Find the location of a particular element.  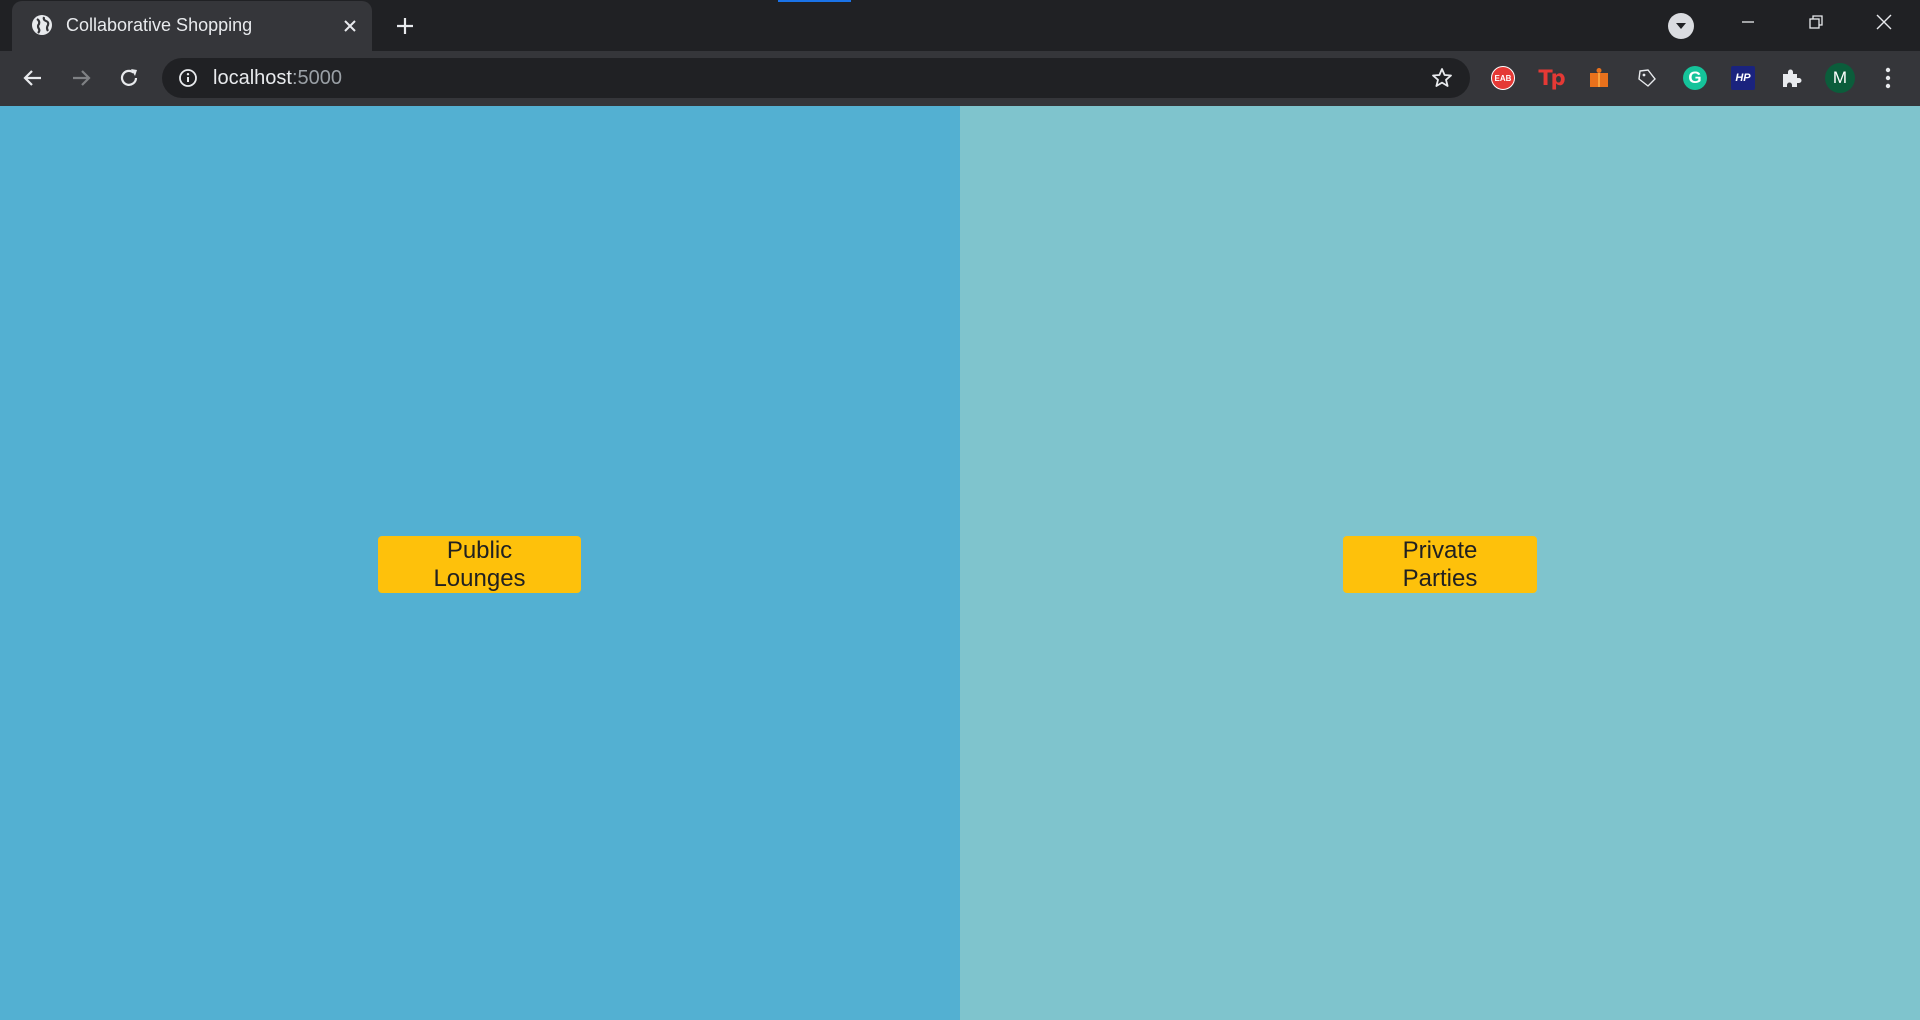

forward-button is located at coordinates (81, 78).